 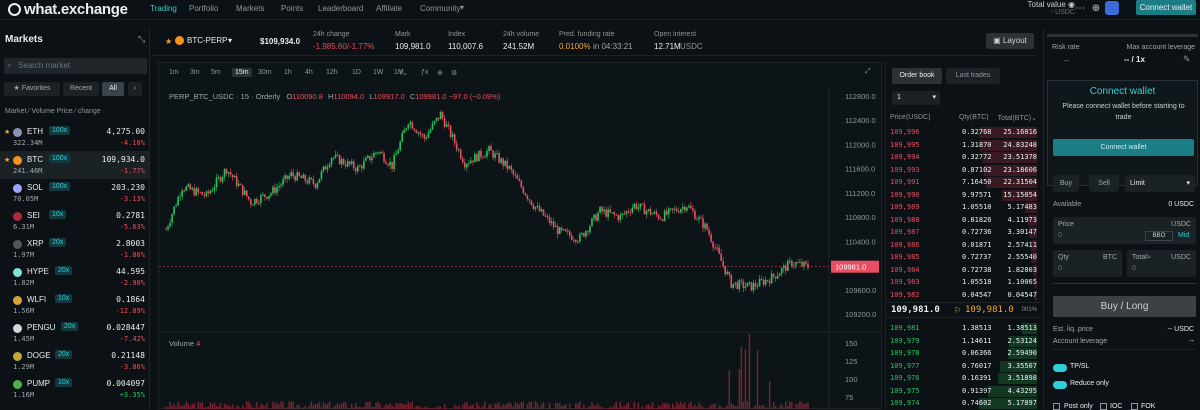 I want to click on buy-long-button: Buy / Long, so click(x=1124, y=306).